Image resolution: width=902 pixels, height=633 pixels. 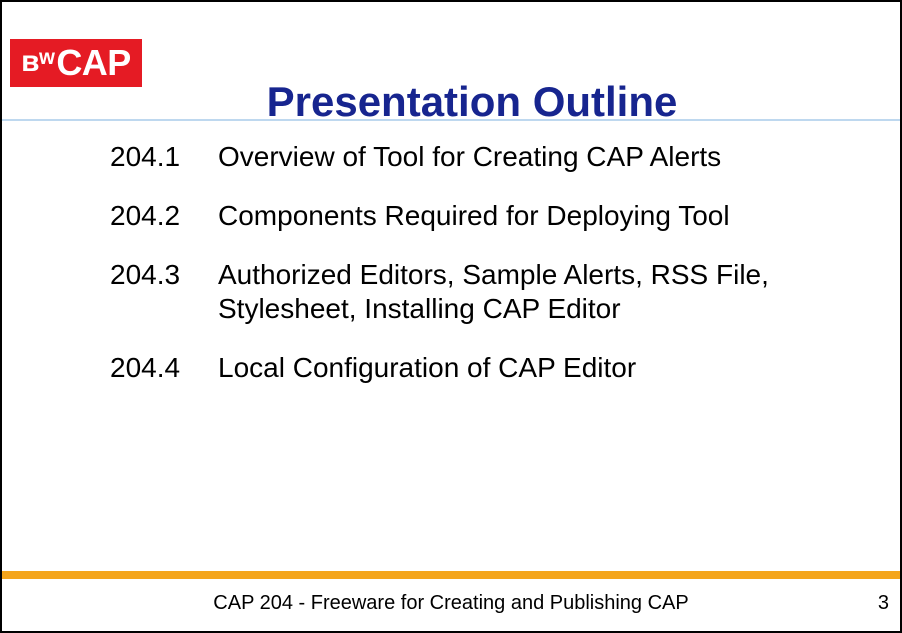 I want to click on cap-logo: ʙʷ CAP, so click(x=76, y=63).